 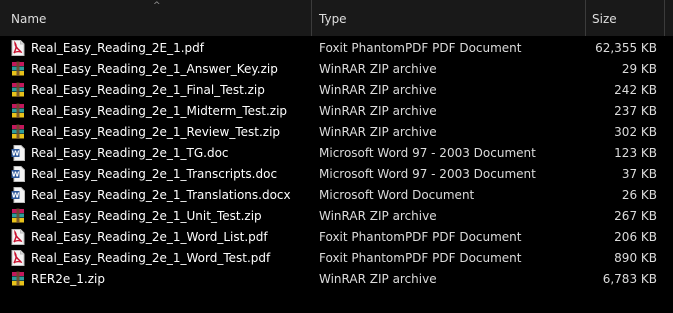 What do you see at coordinates (150, 258) in the screenshot?
I see `file-name: Real_Easy_Reading_2e_1_Word_Test.pdf` at bounding box center [150, 258].